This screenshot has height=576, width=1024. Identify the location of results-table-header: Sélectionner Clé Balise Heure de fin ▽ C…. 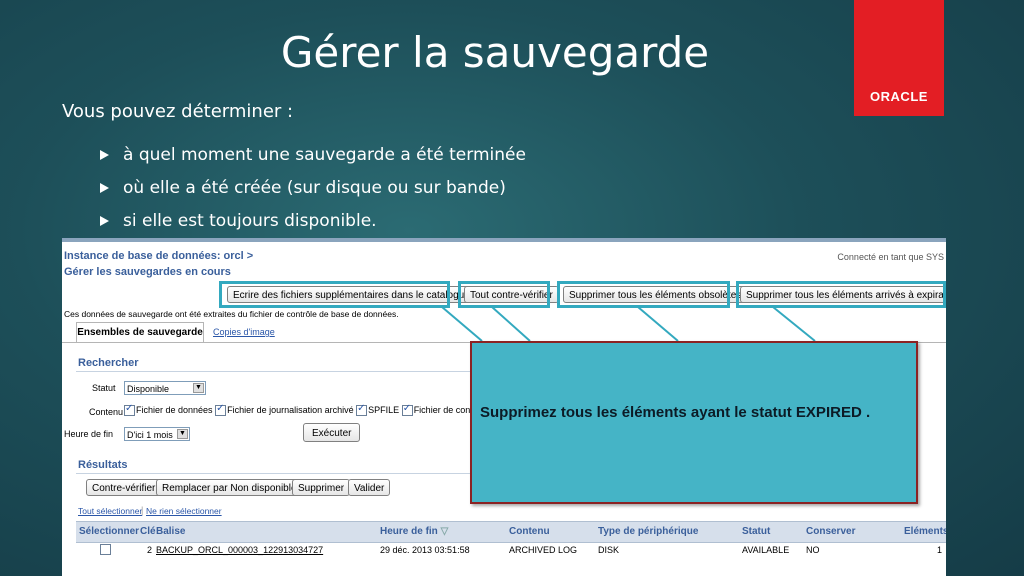
(511, 532).